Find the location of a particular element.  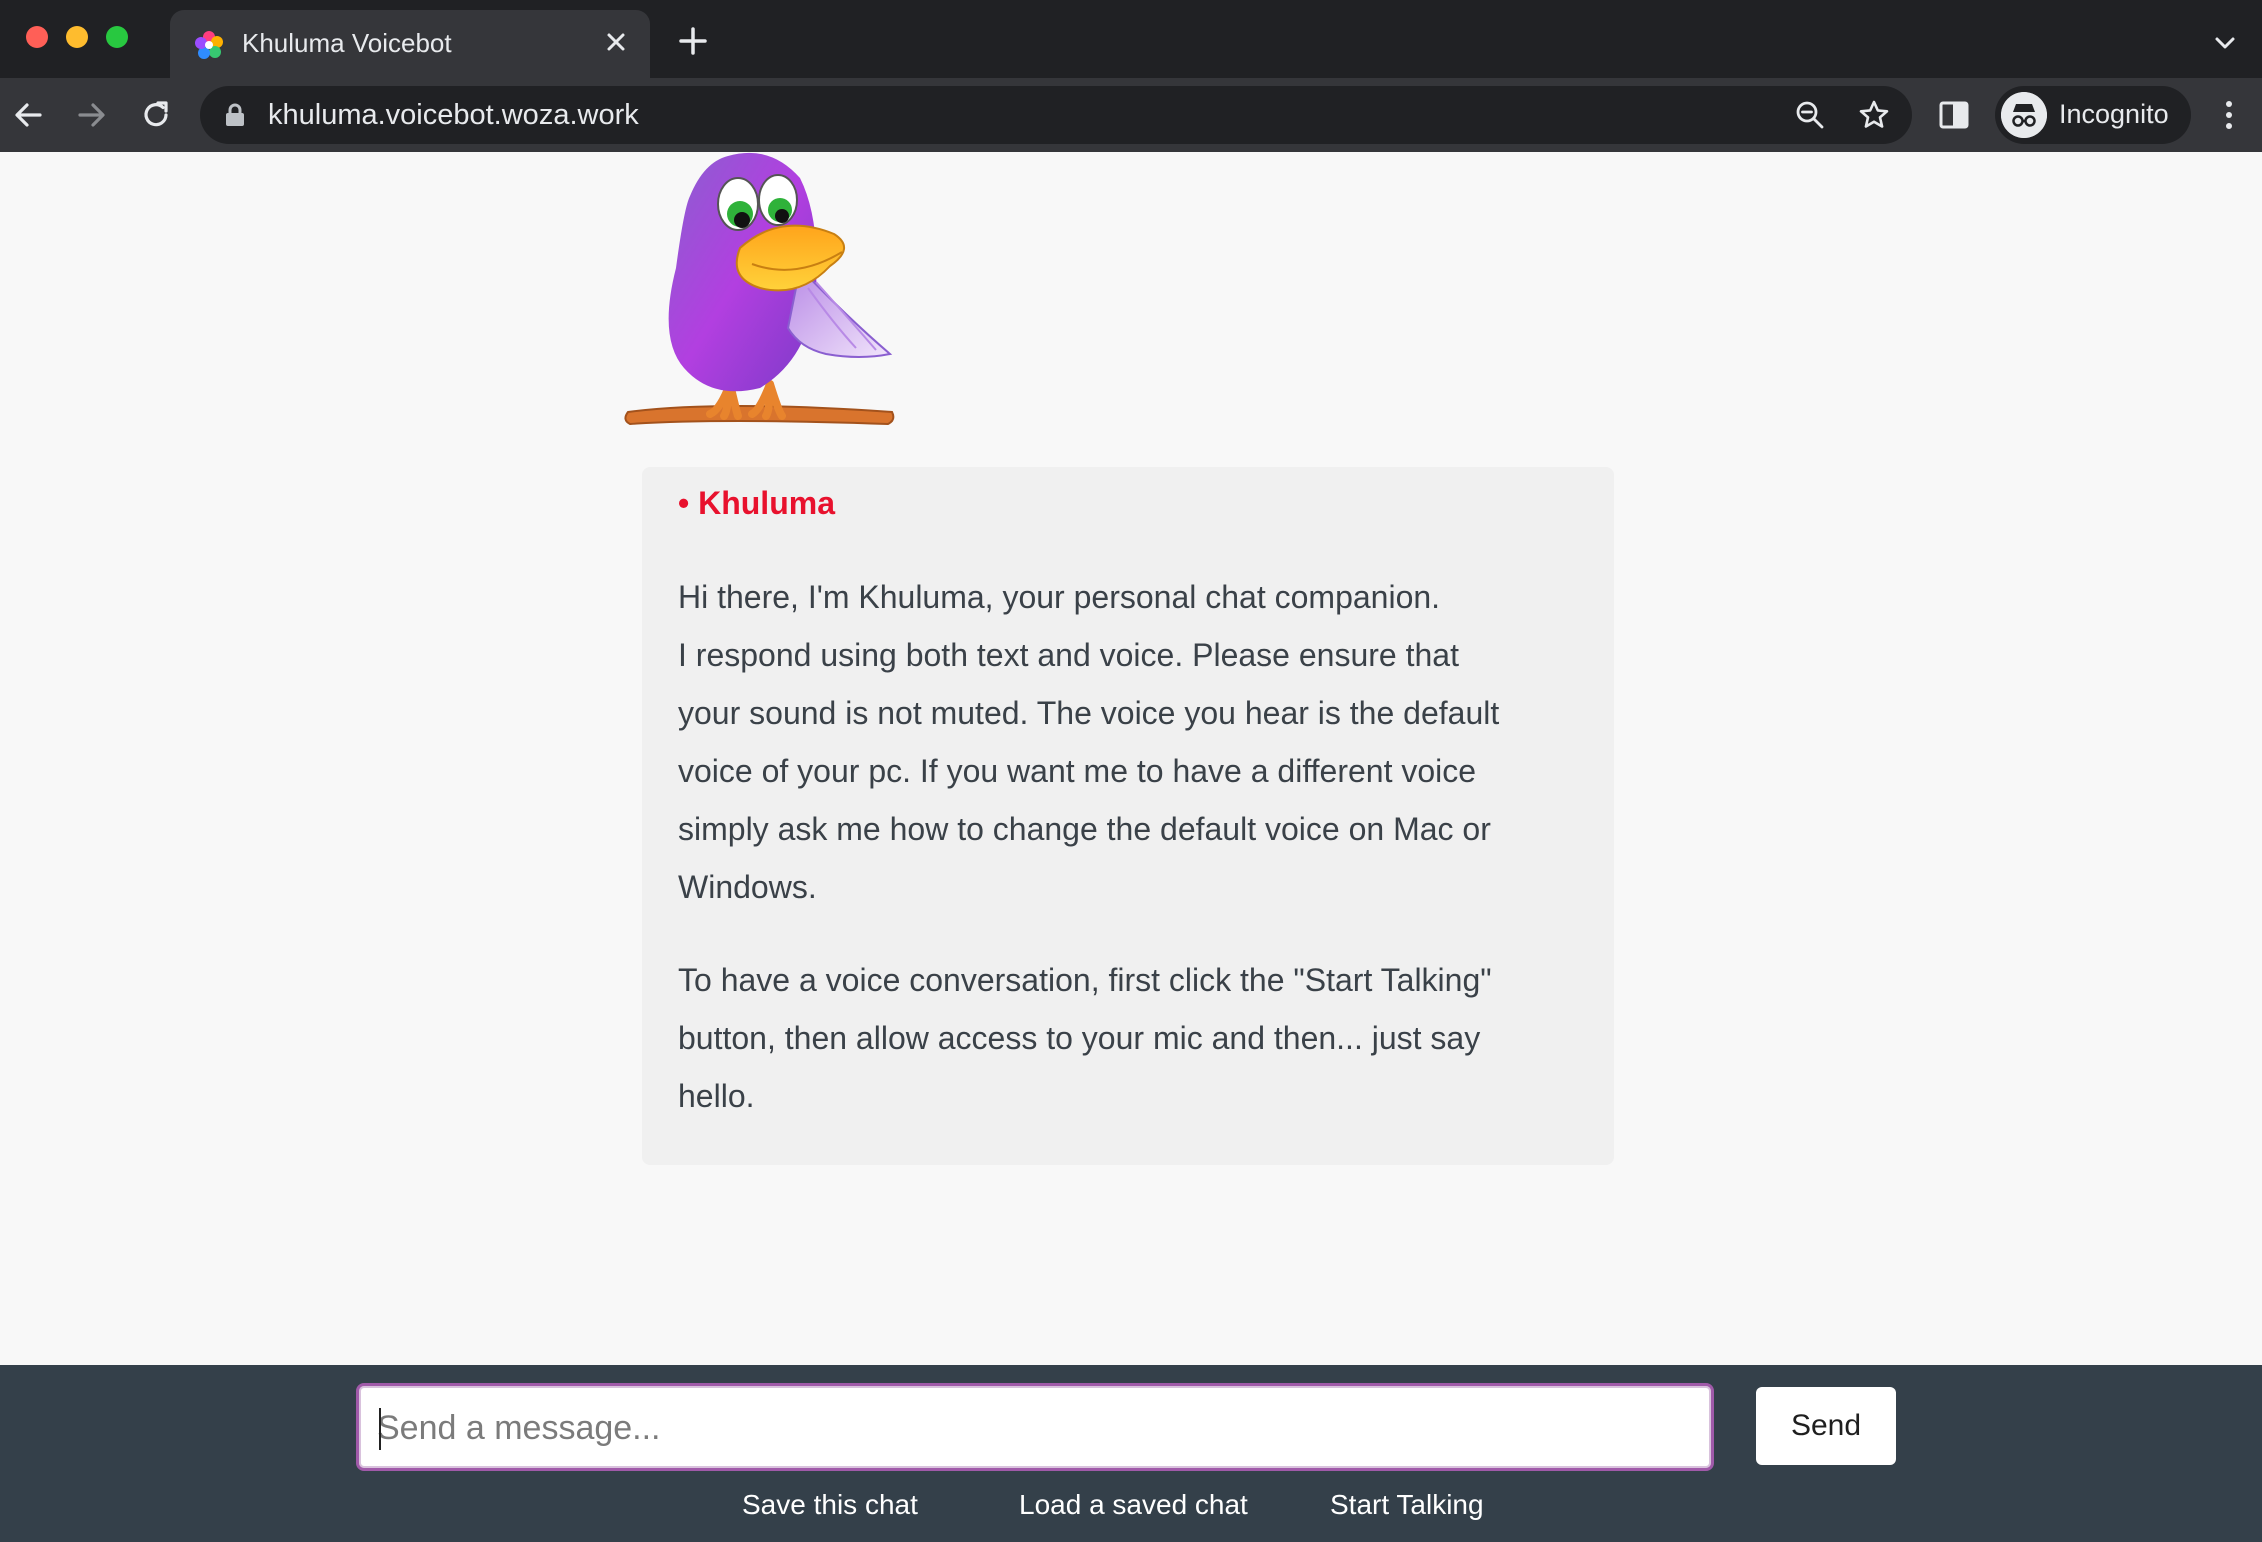

browser-menu-icon is located at coordinates (2229, 115).